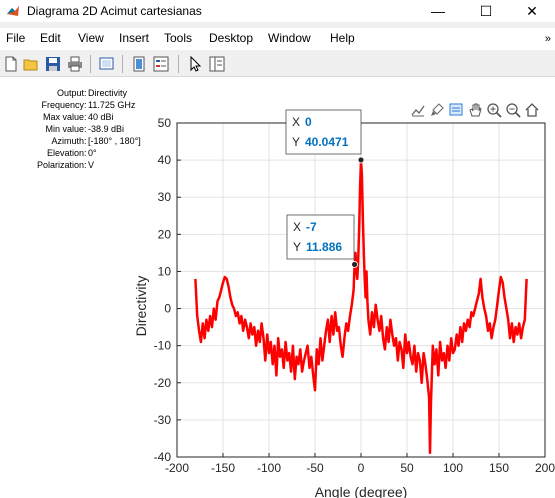  What do you see at coordinates (361, 491) in the screenshot?
I see `x-axis-label: Angle (degree)` at bounding box center [361, 491].